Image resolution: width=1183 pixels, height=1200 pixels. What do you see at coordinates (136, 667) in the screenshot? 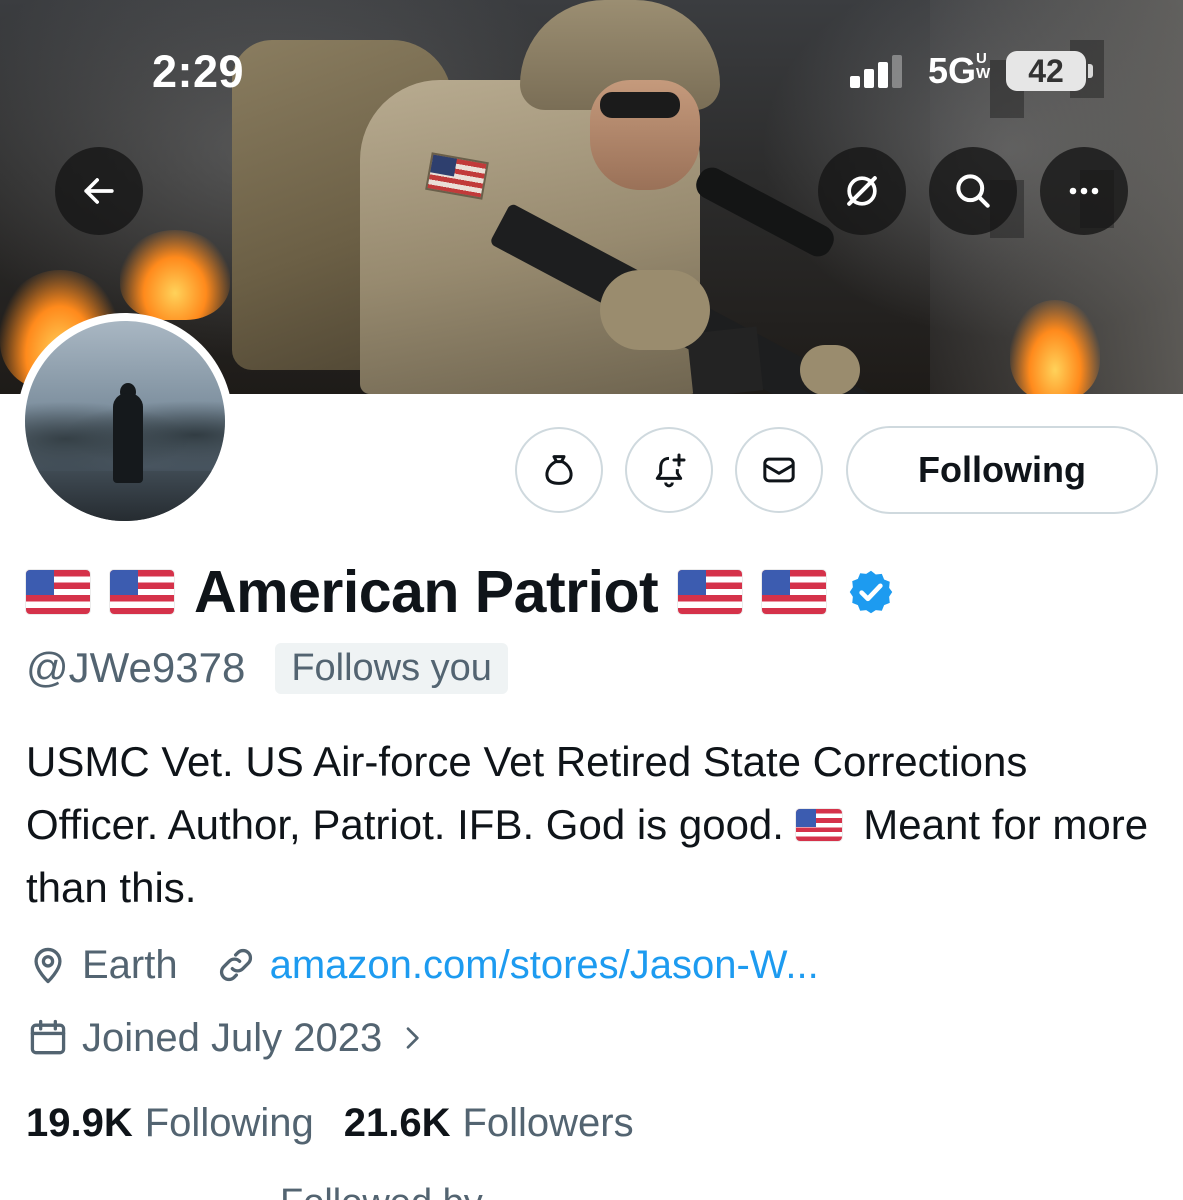
I see `handle: @JWe9378` at bounding box center [136, 667].